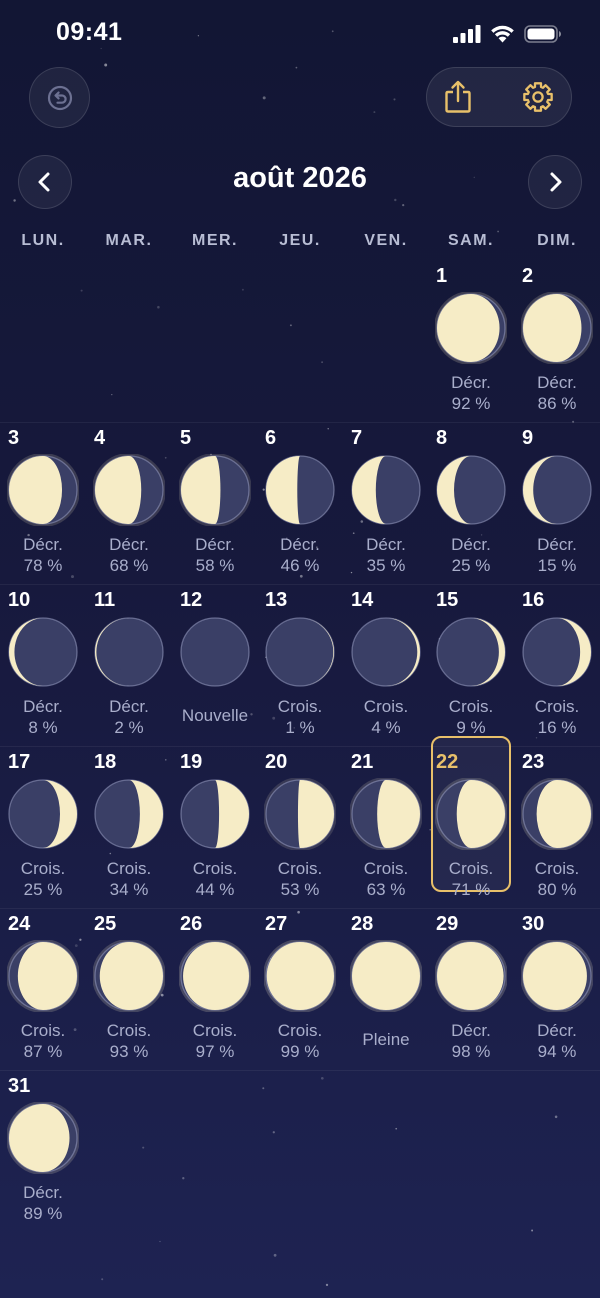  I want to click on day-cell: 21 Crois. 63 %, so click(386, 827).